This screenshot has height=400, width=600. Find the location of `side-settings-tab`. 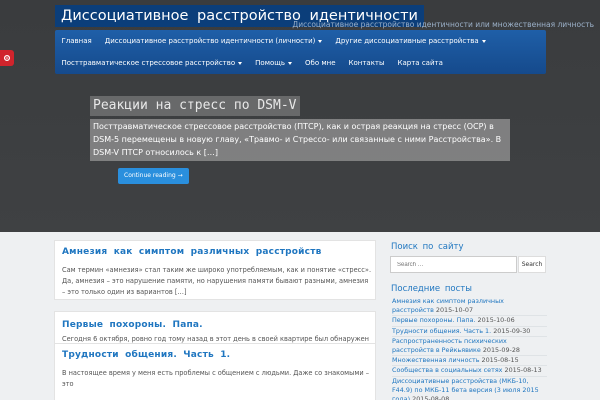

side-settings-tab is located at coordinates (7, 58).